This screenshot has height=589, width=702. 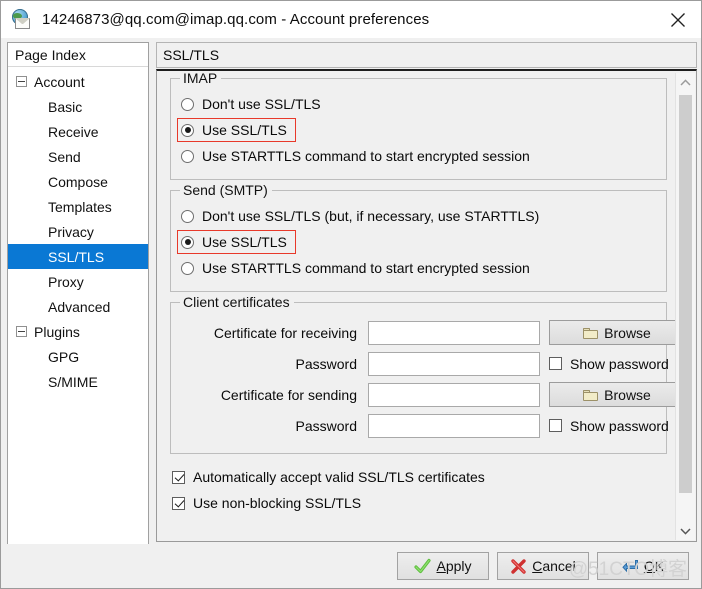 What do you see at coordinates (78, 381) in the screenshot?
I see `sidebar-item-s-mime: S/MIME` at bounding box center [78, 381].